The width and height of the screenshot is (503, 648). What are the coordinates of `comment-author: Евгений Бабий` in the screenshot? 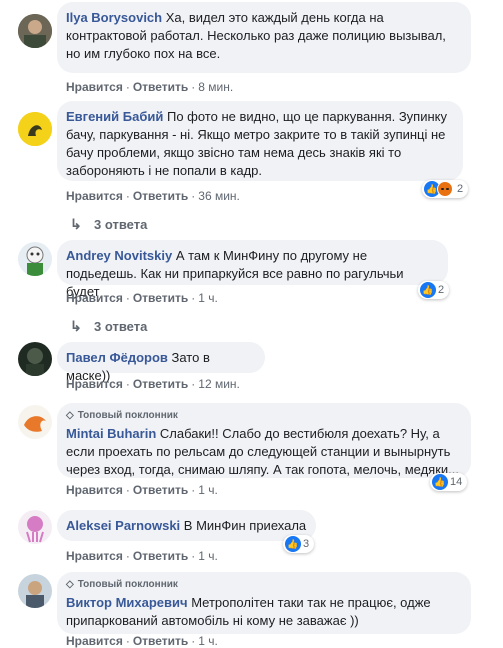 It's located at (114, 116).